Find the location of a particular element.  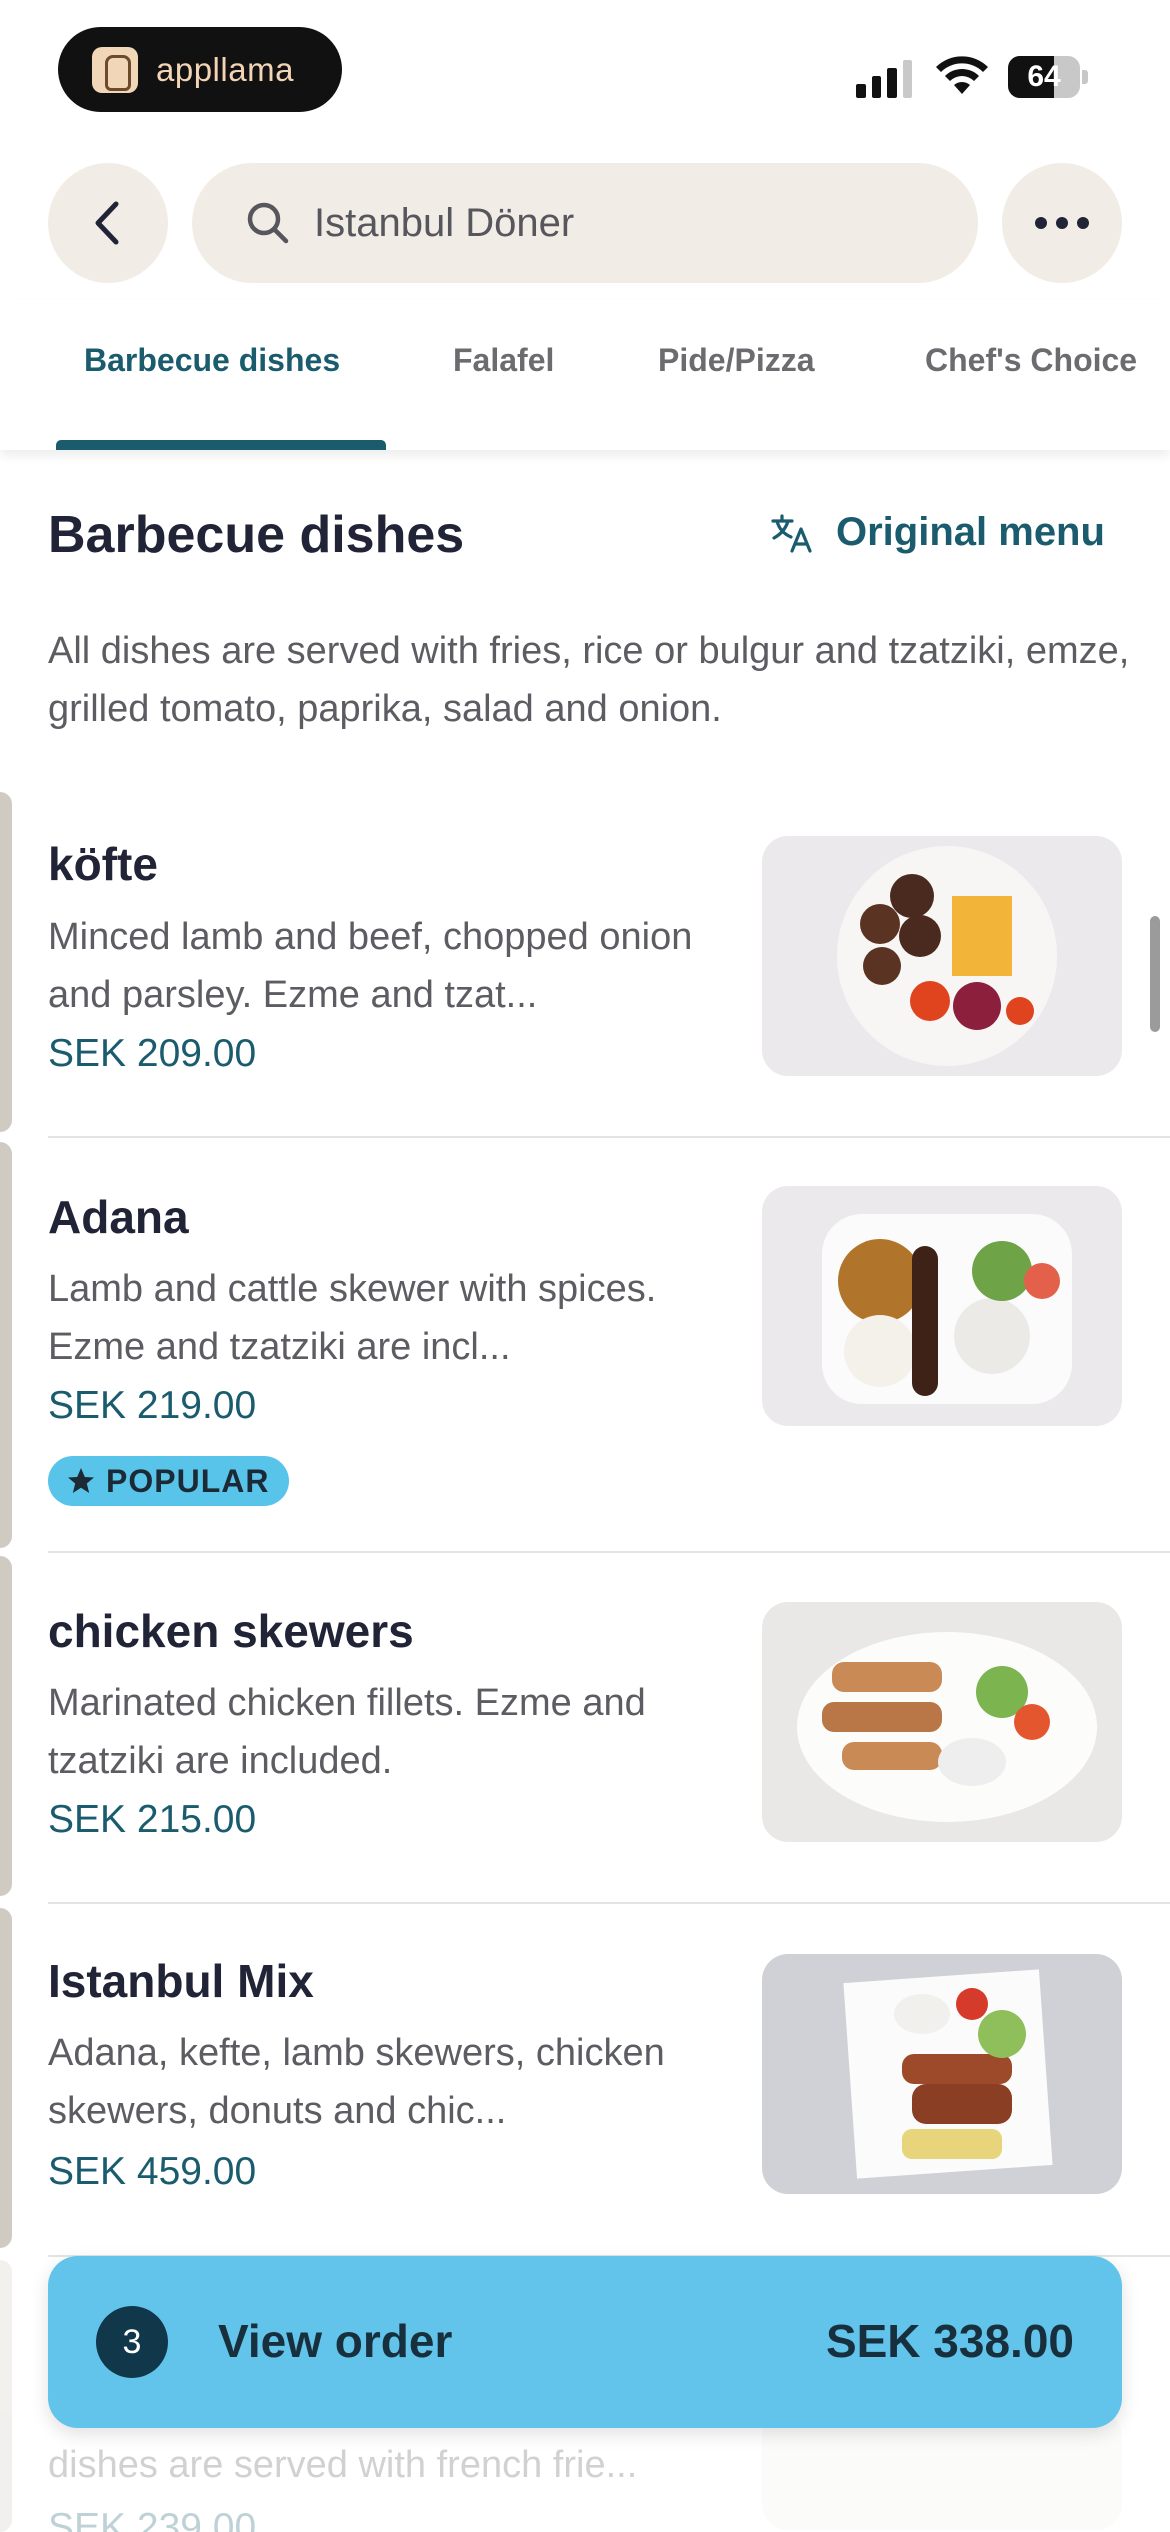

view-order-label: View order is located at coordinates (335, 2341).